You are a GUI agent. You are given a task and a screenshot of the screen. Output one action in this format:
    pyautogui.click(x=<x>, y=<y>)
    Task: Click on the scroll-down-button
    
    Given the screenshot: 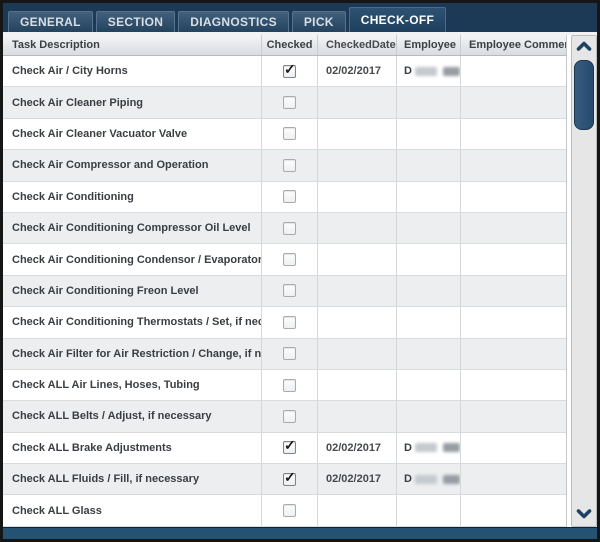 What is the action you would take?
    pyautogui.click(x=584, y=515)
    